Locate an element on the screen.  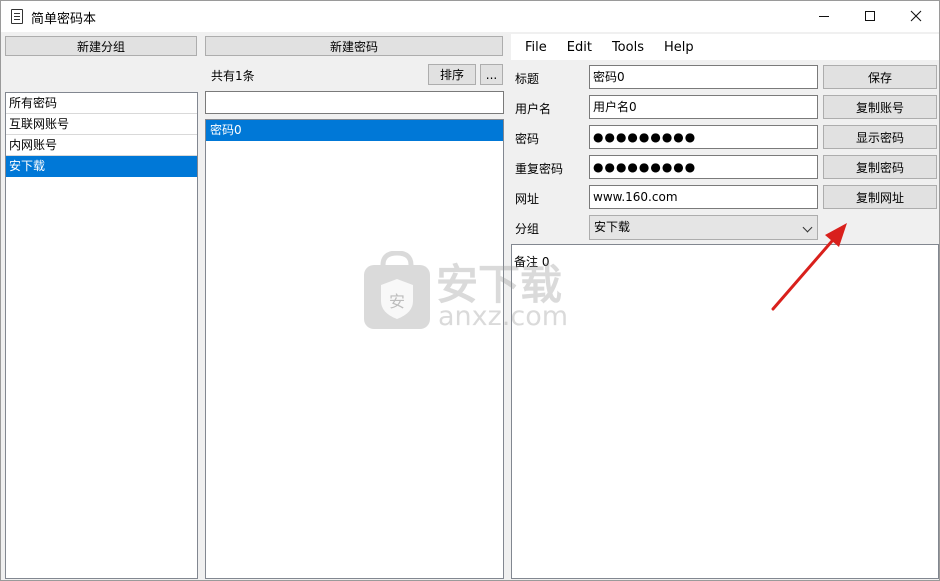
group-label: 分组 is located at coordinates (527, 229).